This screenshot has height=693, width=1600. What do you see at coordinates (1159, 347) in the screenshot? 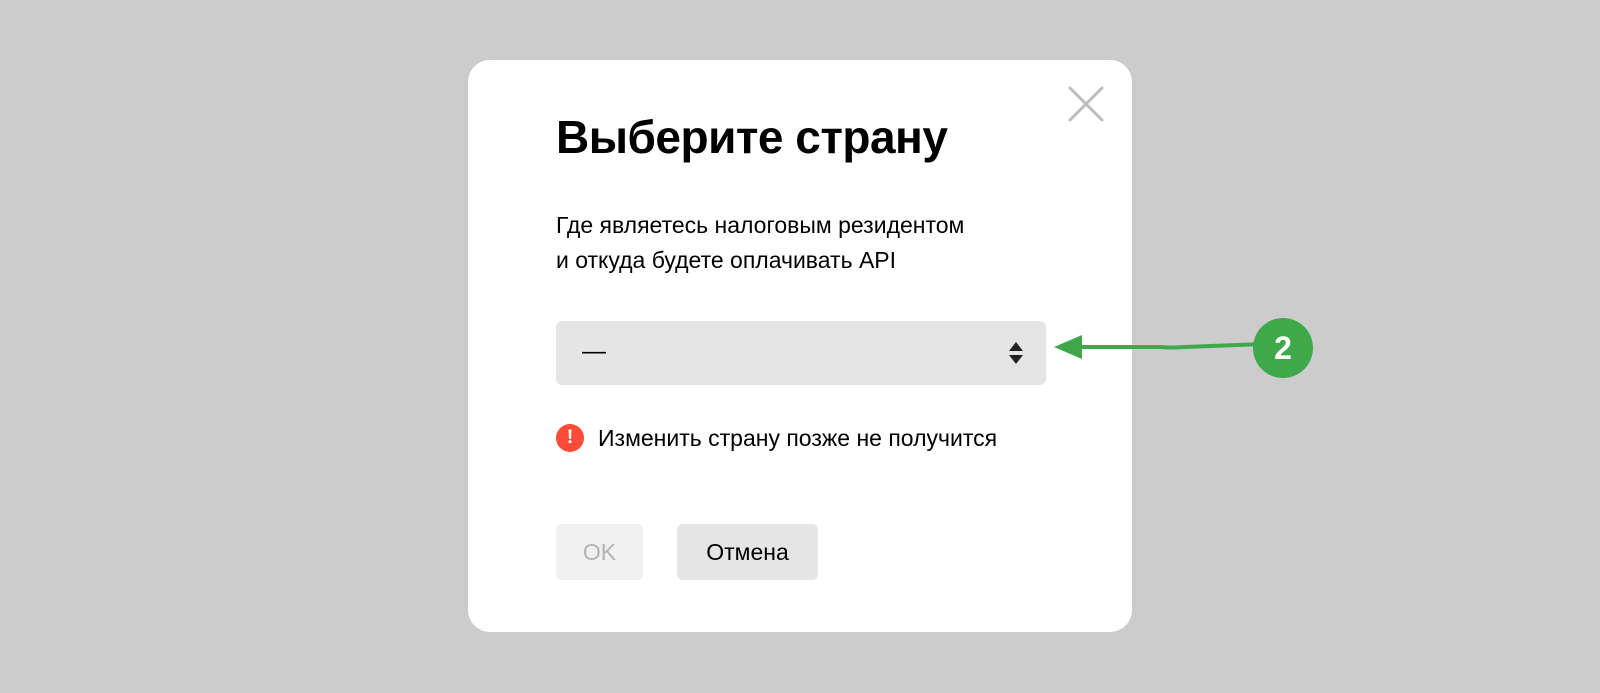
I see `annotation-arrow` at bounding box center [1159, 347].